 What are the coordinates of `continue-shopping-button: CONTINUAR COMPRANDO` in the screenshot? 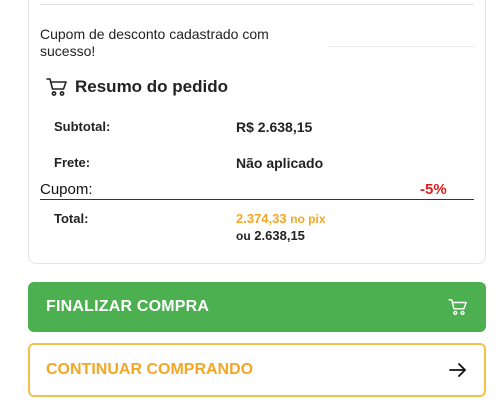 It's located at (257, 370).